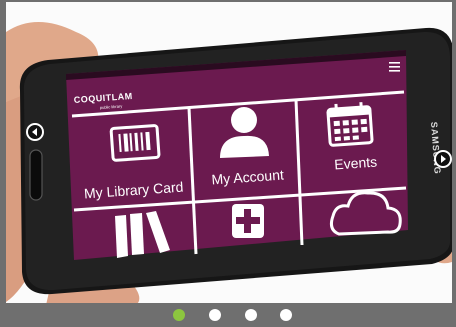  Describe the element at coordinates (36, 175) in the screenshot. I see `home-button` at that location.